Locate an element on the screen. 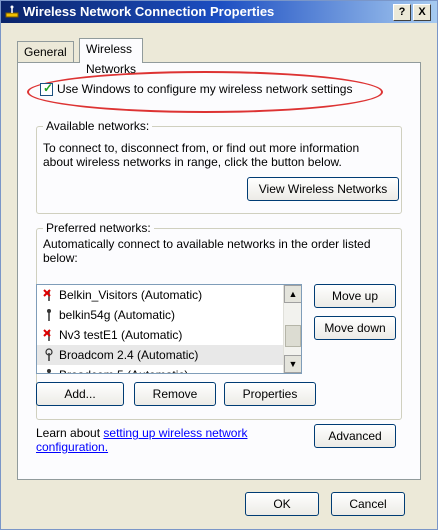 Image resolution: width=438 pixels, height=530 pixels. list-item-selected: Broadcom 2.4 (Automatic) is located at coordinates (160, 355).